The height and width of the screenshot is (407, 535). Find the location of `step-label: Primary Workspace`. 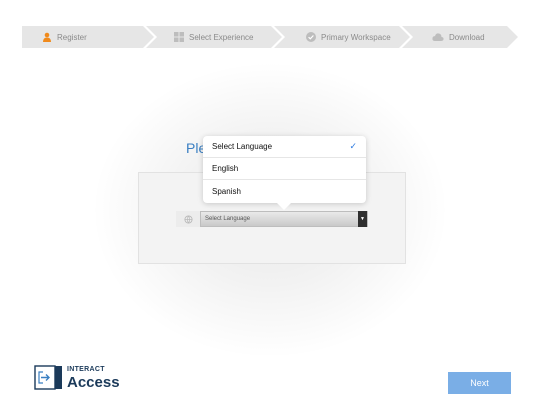

step-label: Primary Workspace is located at coordinates (356, 37).